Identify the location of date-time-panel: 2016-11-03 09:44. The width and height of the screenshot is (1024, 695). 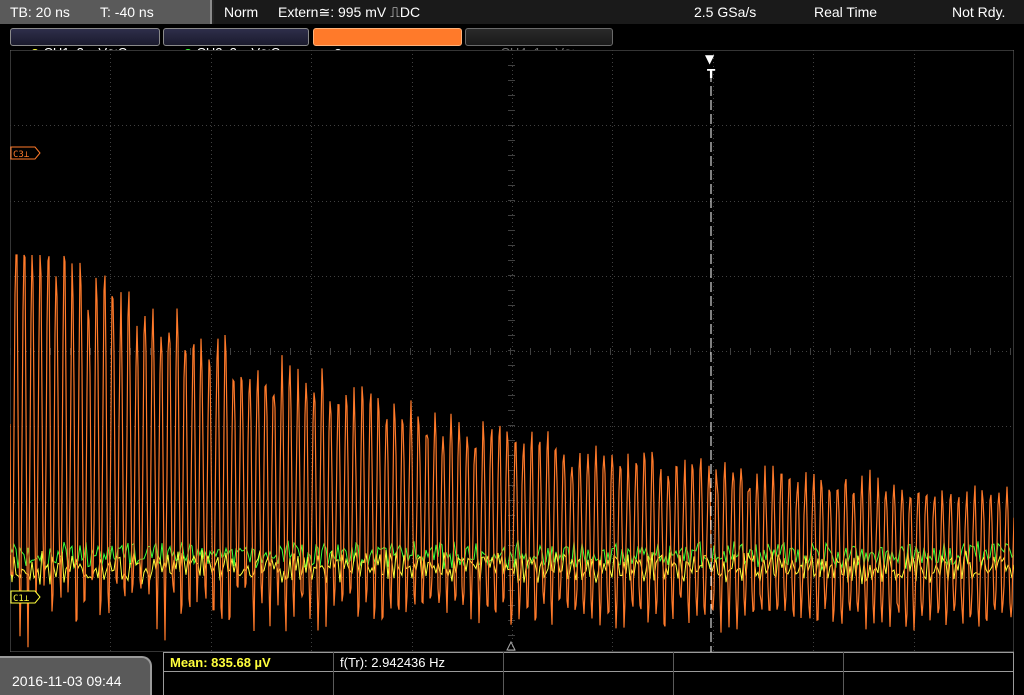
(76, 675).